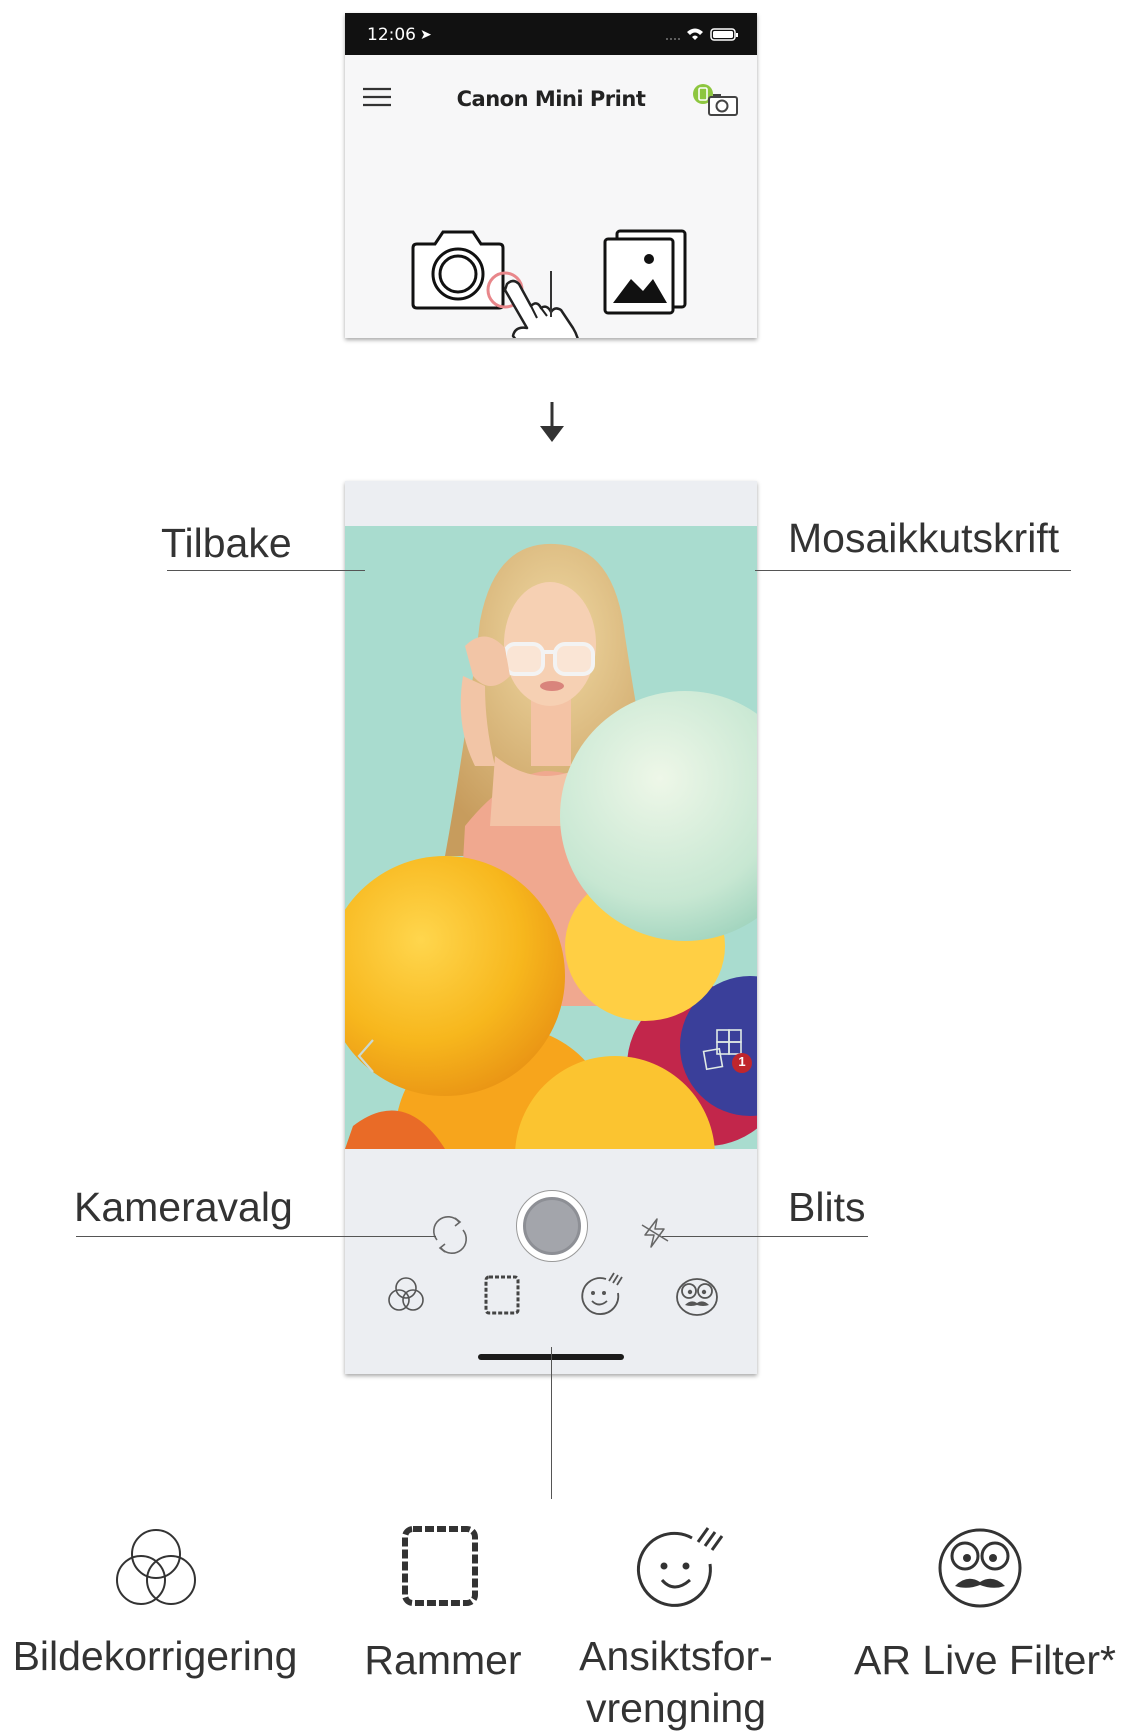  Describe the element at coordinates (426, 34) in the screenshot. I see `location-icon: ➤` at that location.